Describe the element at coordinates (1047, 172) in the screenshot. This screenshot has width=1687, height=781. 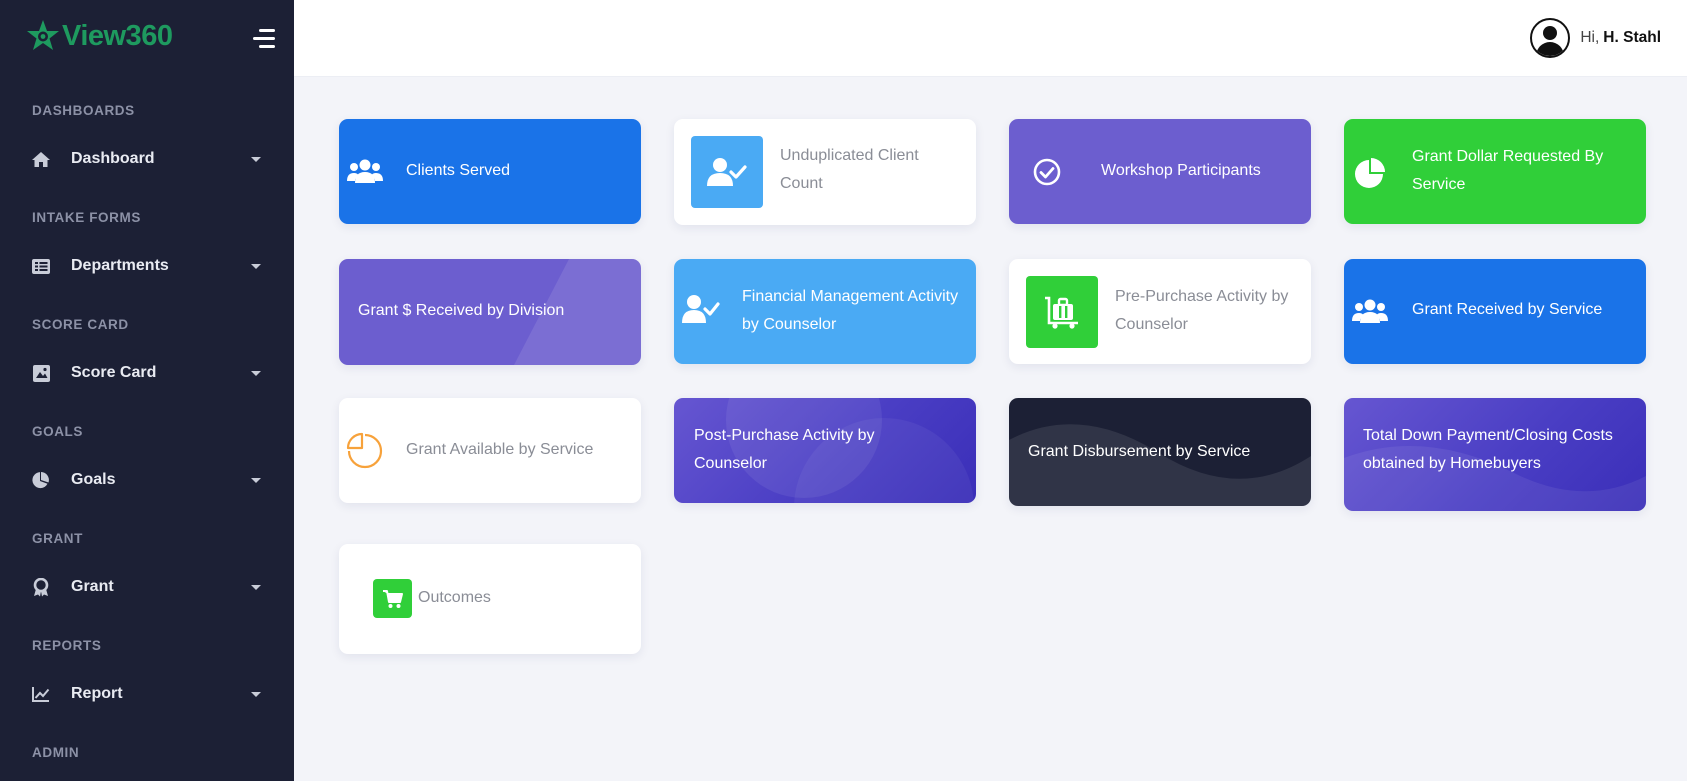
I see `check-circle-icon` at that location.